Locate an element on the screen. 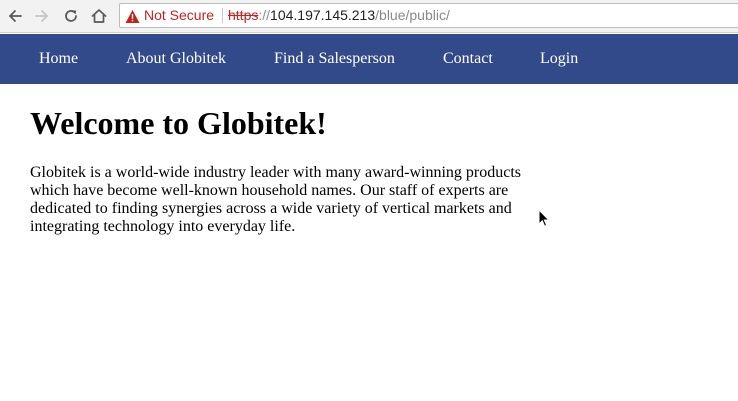  back-button is located at coordinates (15, 16).